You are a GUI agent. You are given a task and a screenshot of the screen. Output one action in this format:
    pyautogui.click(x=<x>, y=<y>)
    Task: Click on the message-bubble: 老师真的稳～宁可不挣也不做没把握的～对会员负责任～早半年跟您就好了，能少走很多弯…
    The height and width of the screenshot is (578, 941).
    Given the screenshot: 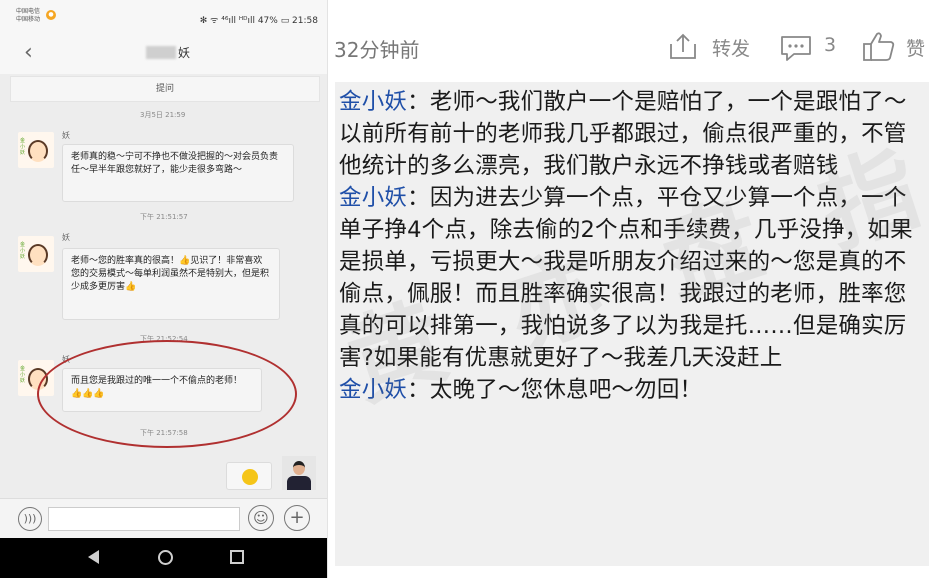 What is the action you would take?
    pyautogui.click(x=178, y=173)
    